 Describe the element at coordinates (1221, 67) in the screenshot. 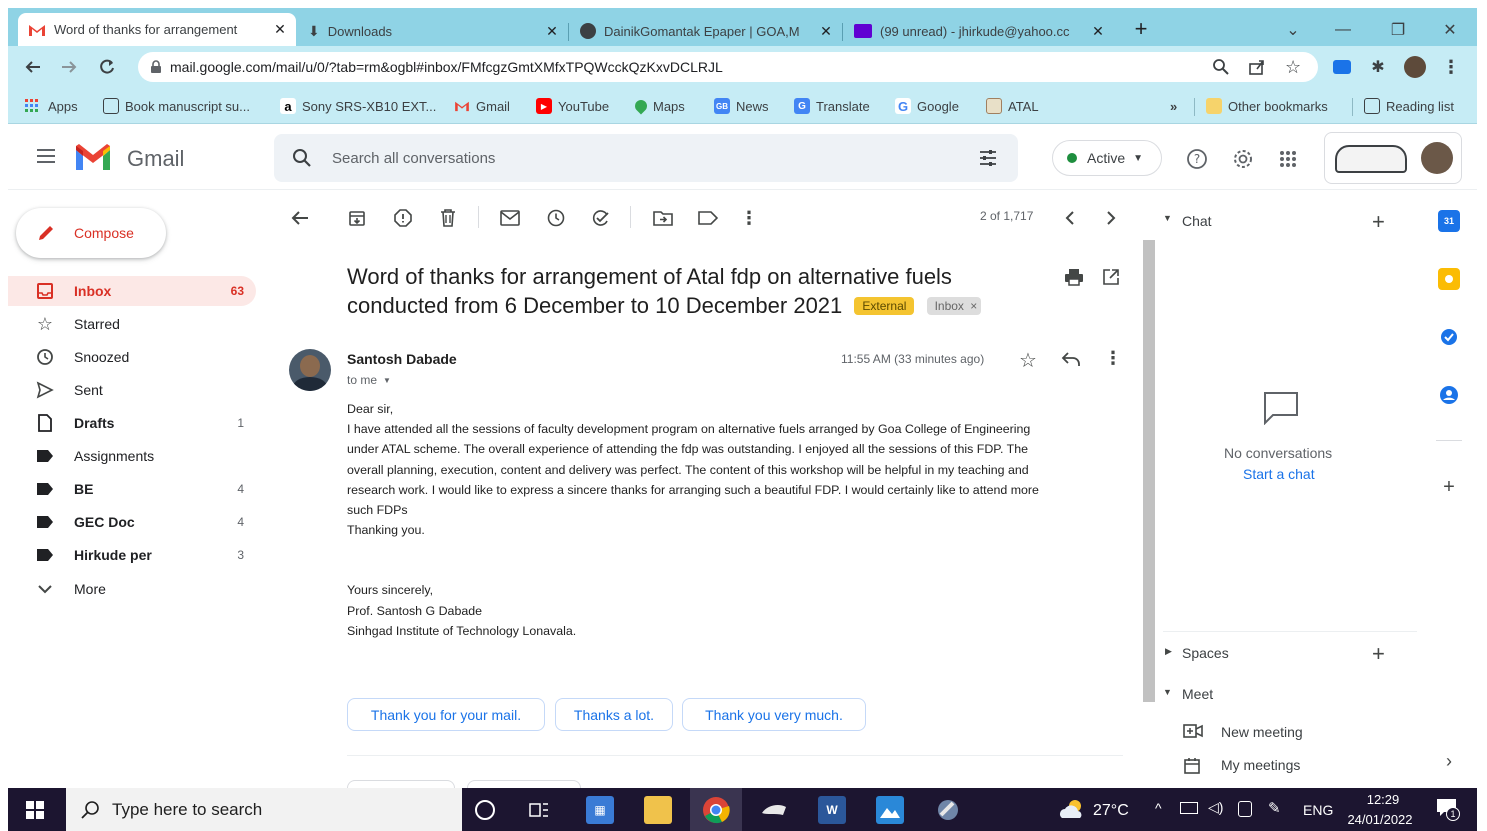

I see `zoom-icon` at that location.